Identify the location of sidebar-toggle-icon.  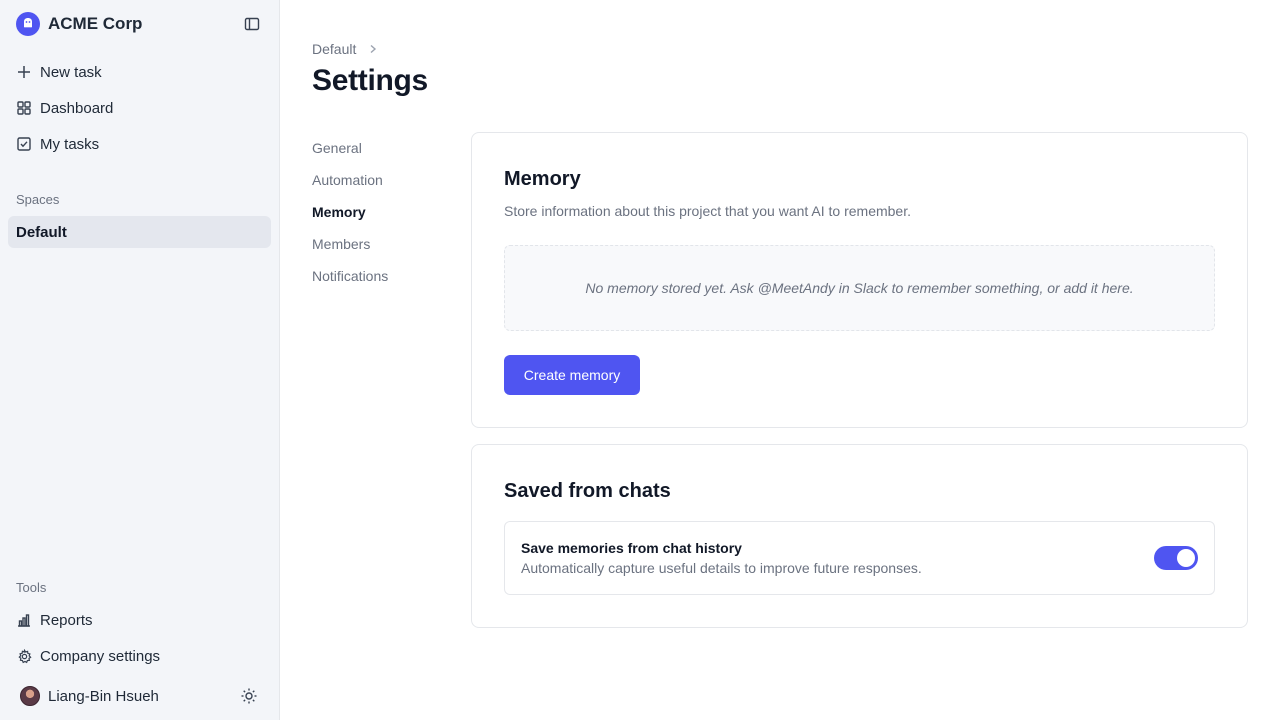
(252, 24).